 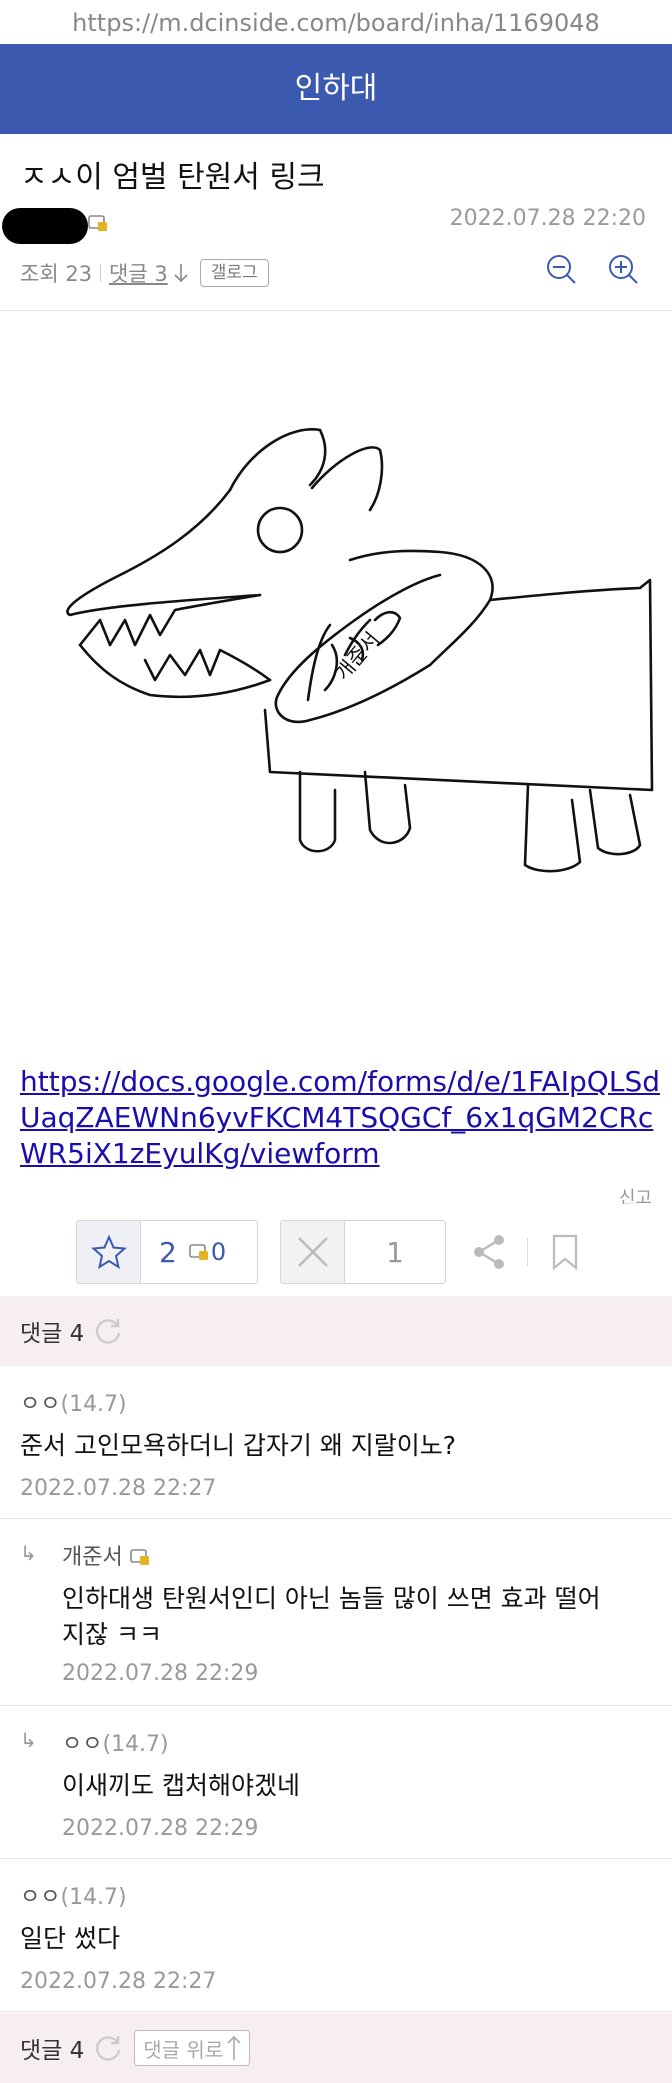 I want to click on reply-text: 인하대생 탄원서인디 아닌 놈들 많이 쓰면 효과 떨어지잖 ㅋㅋ, so click(x=331, y=1616).